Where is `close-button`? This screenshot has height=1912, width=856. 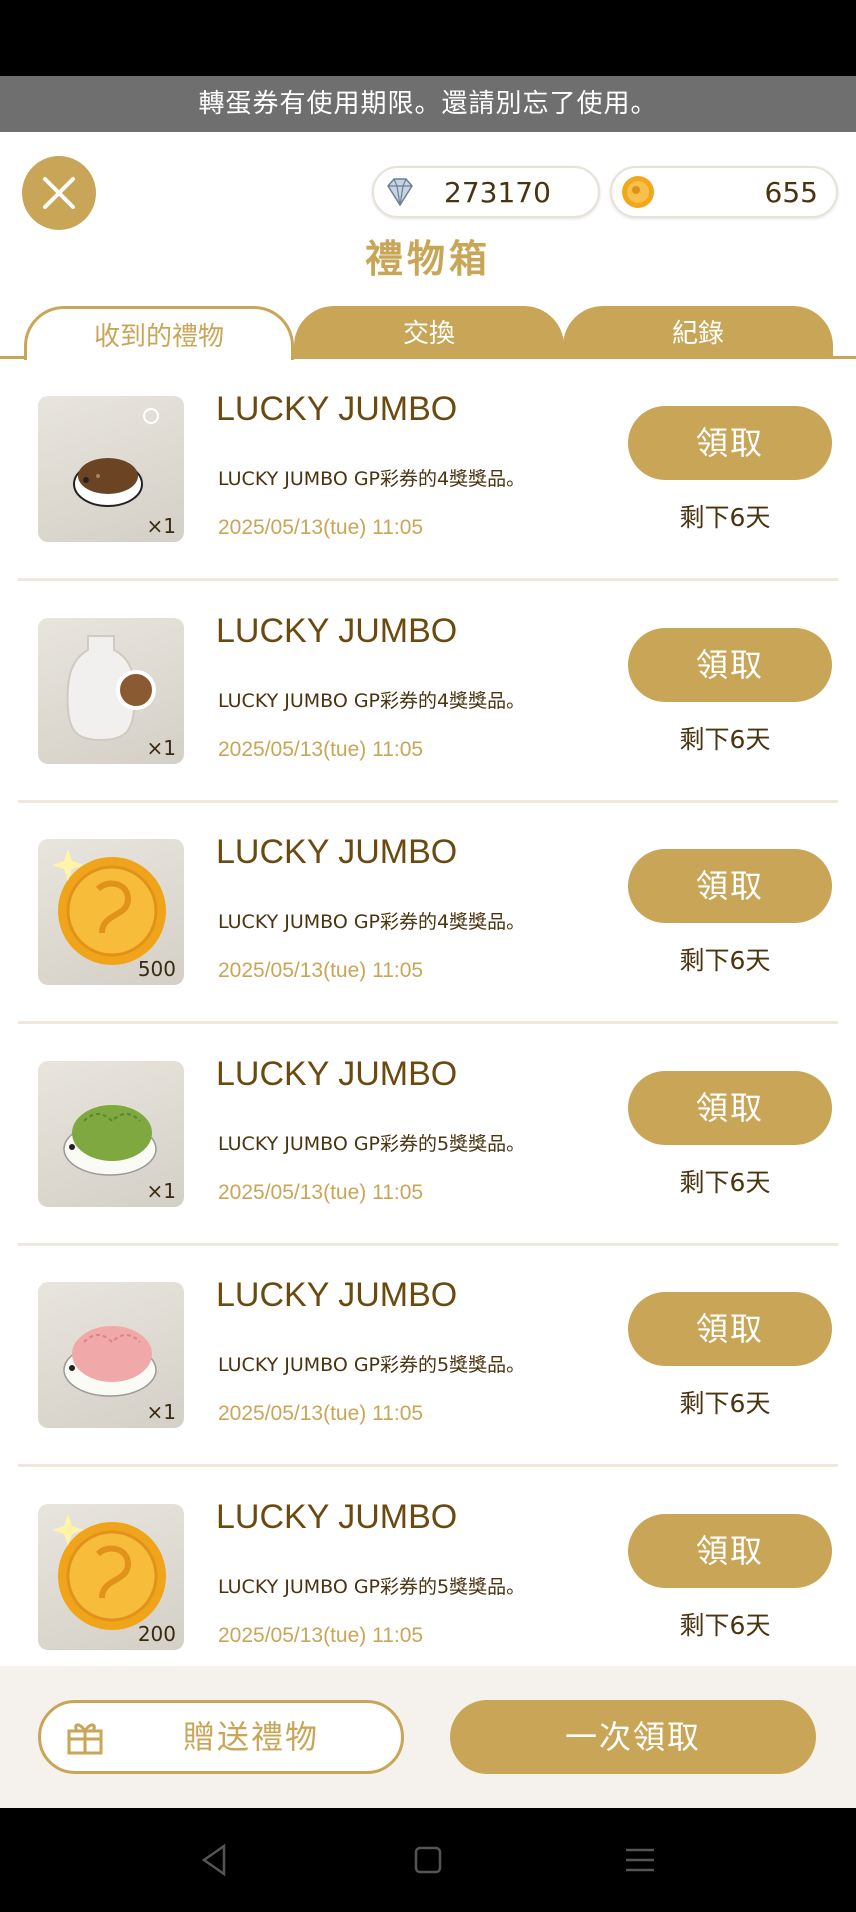 close-button is located at coordinates (59, 193).